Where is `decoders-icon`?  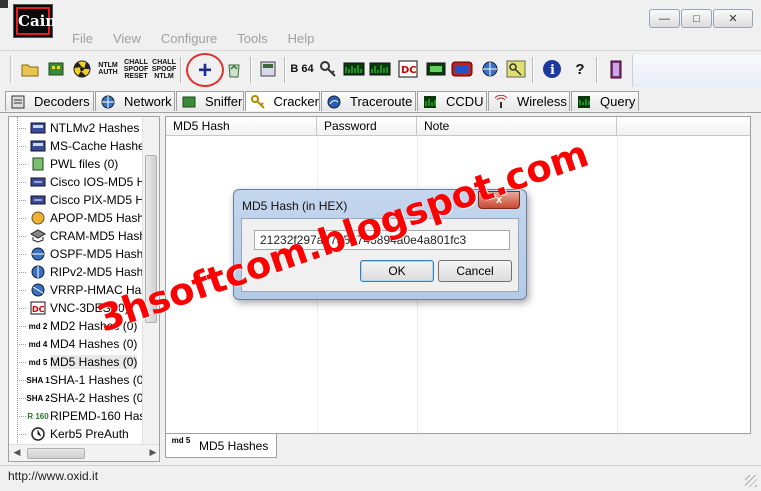
decoders-icon is located at coordinates (18, 102).